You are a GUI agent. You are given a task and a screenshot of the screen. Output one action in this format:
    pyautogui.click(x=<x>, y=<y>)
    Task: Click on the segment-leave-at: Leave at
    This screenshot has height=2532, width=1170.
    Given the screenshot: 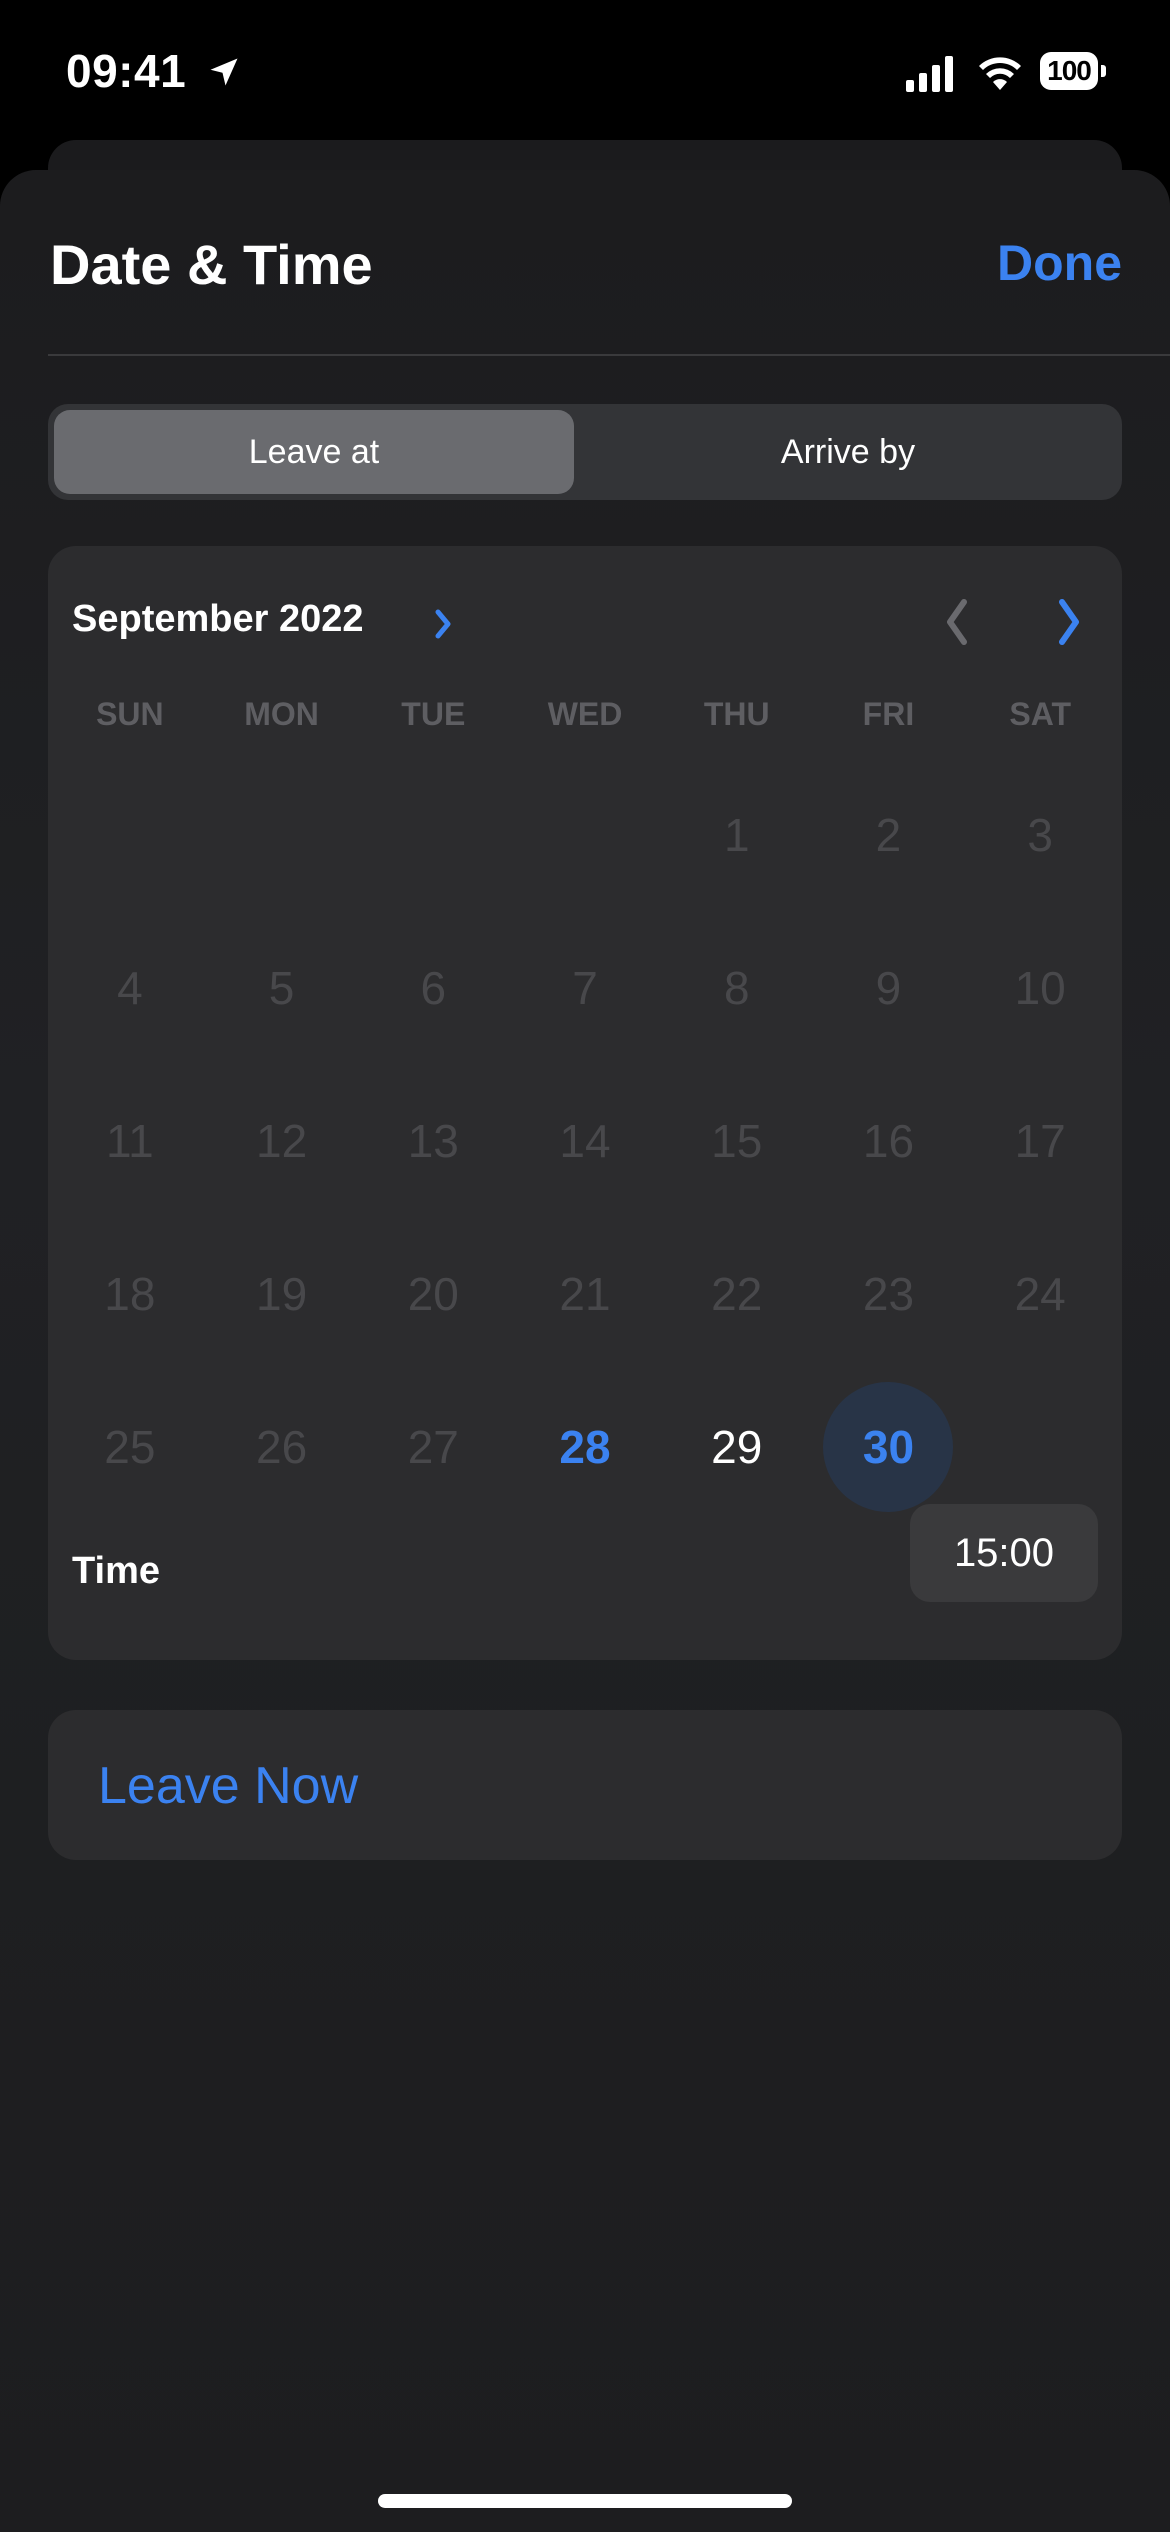 What is the action you would take?
    pyautogui.click(x=314, y=452)
    